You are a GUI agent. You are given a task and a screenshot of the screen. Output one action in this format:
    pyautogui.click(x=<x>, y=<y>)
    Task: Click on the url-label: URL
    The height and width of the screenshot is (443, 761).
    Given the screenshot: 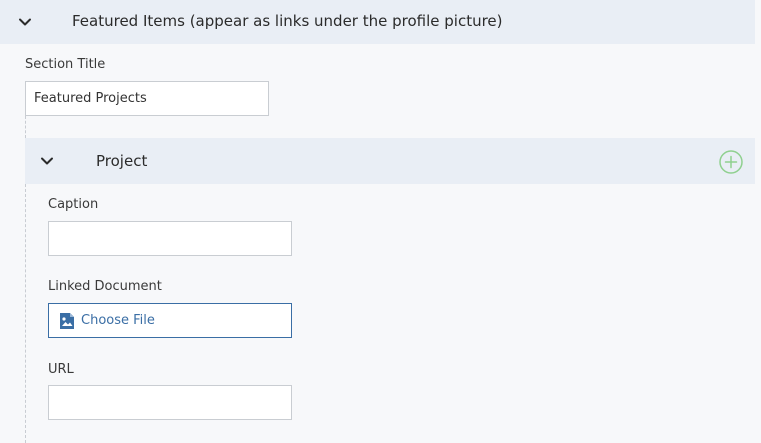 What is the action you would take?
    pyautogui.click(x=61, y=369)
    